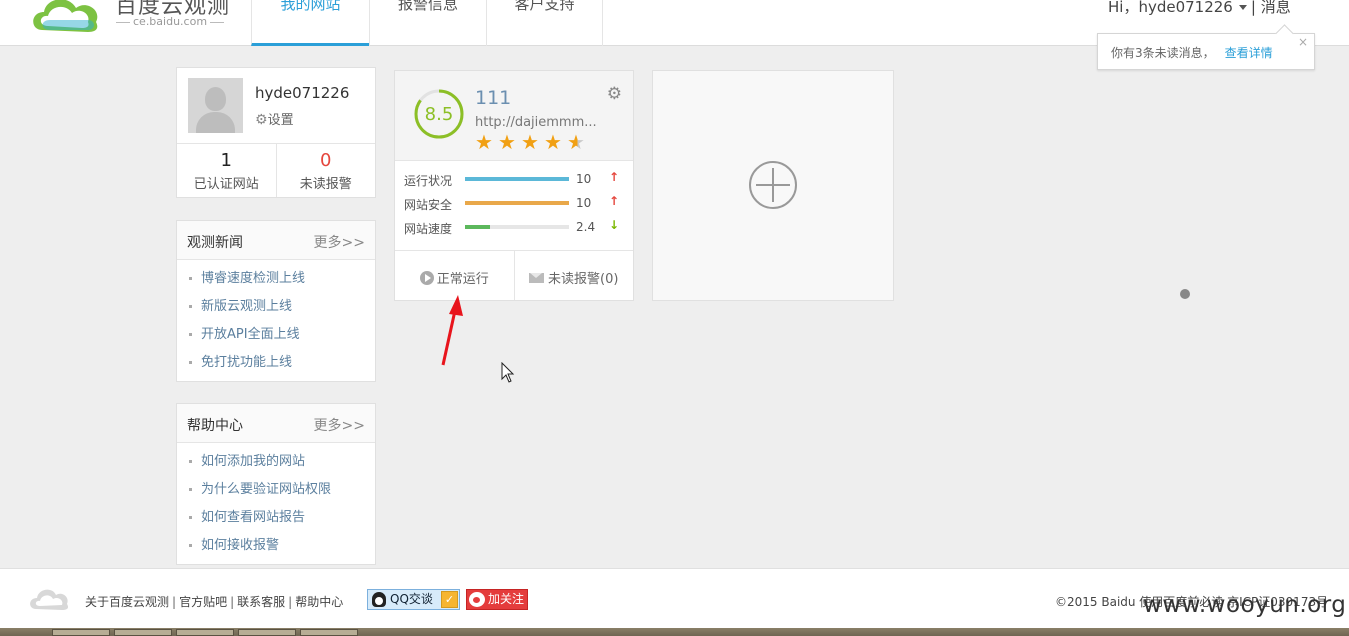 The image size is (1349, 636). Describe the element at coordinates (319, 602) in the screenshot. I see `footer-link-help: 帮助中心` at that location.